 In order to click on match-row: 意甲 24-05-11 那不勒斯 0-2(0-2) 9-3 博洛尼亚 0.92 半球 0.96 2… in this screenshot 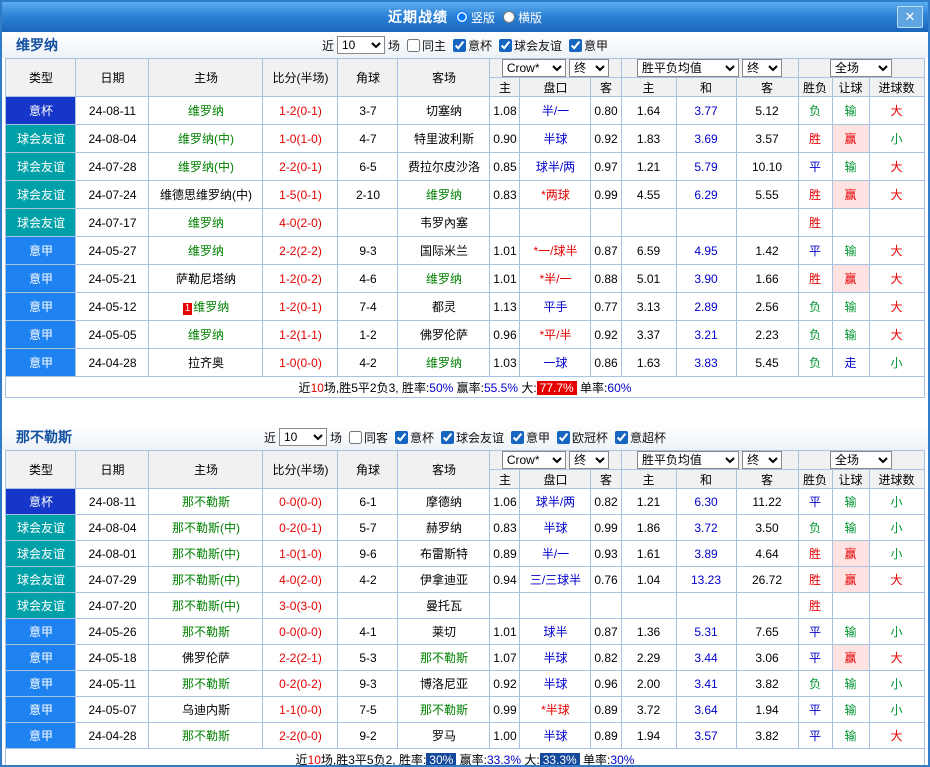, I will do `click(465, 683)`.